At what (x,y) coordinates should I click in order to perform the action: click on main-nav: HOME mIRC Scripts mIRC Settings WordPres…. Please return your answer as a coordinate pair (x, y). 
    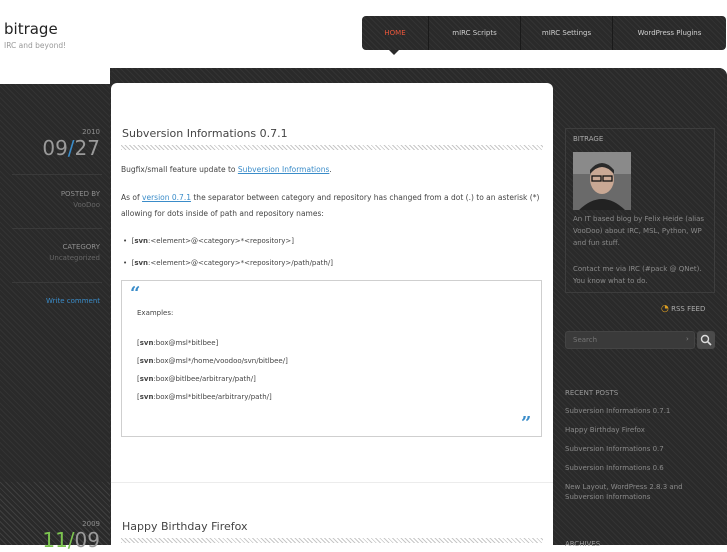
    Looking at the image, I should click on (544, 33).